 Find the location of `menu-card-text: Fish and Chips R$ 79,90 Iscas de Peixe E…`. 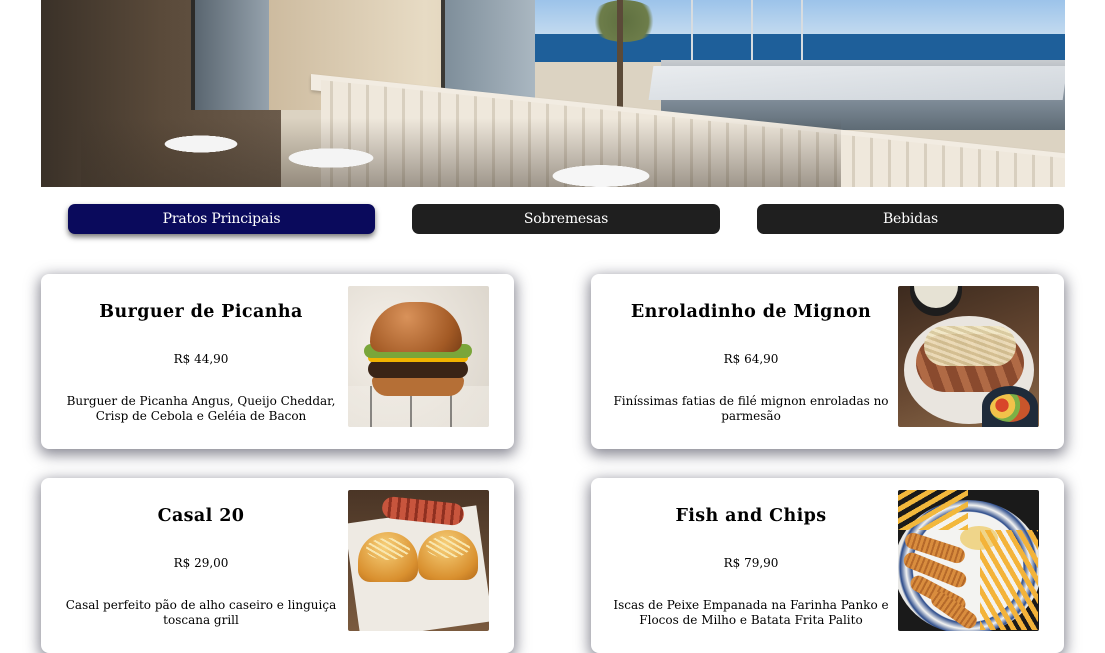

menu-card-text: Fish and Chips R$ 79,90 Iscas de Peixe E… is located at coordinates (751, 565).